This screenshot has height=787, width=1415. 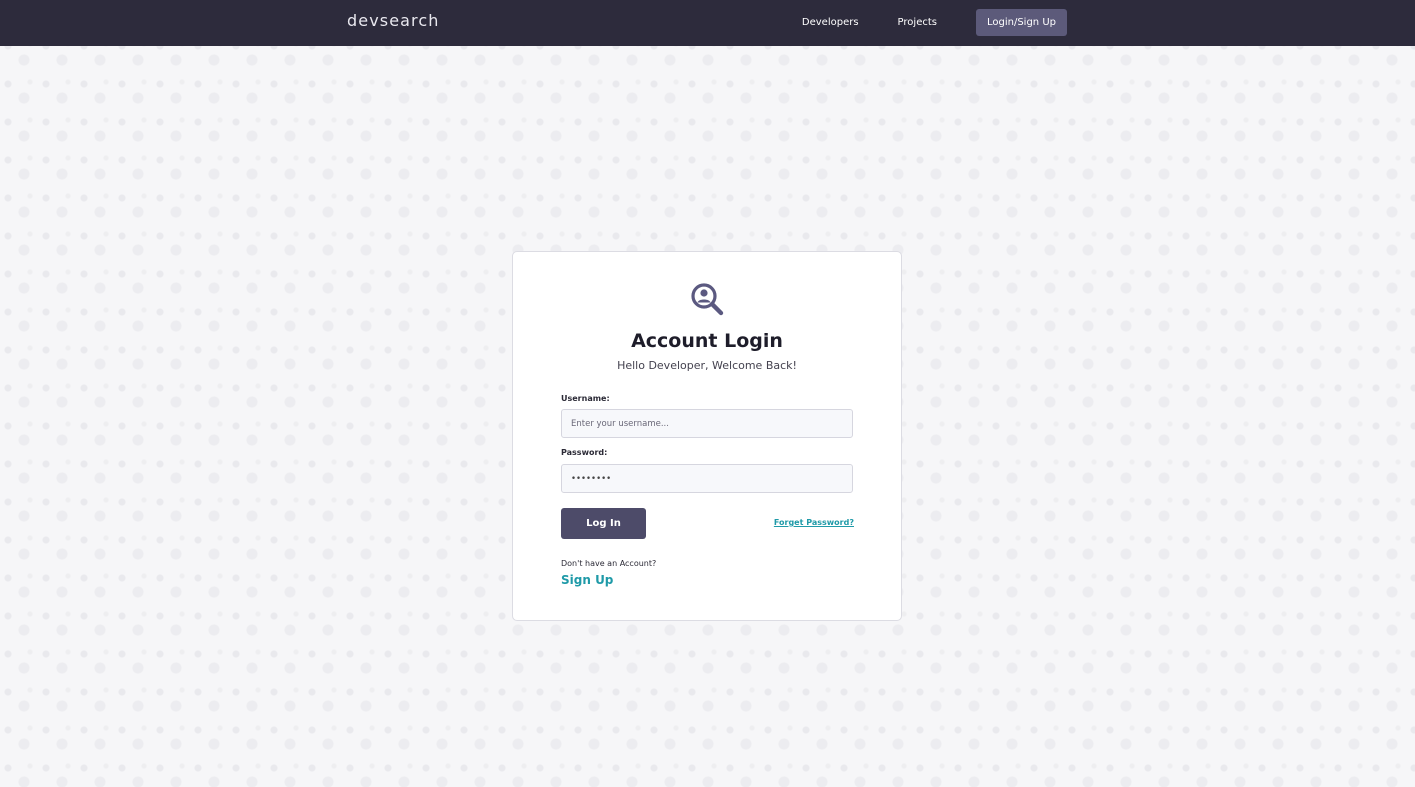 What do you see at coordinates (585, 398) in the screenshot?
I see `username-label: Username:` at bounding box center [585, 398].